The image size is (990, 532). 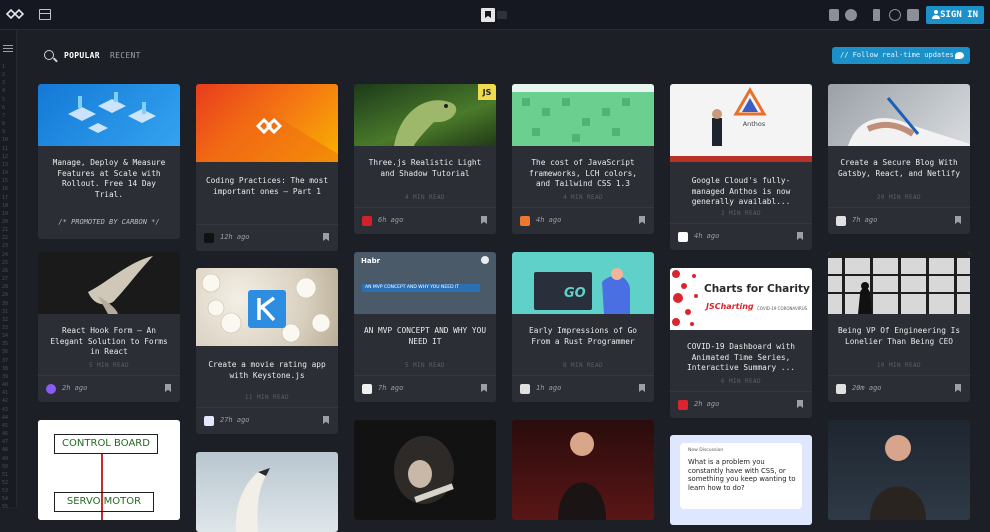 I want to click on card-footer: 2h ago, so click(x=741, y=404).